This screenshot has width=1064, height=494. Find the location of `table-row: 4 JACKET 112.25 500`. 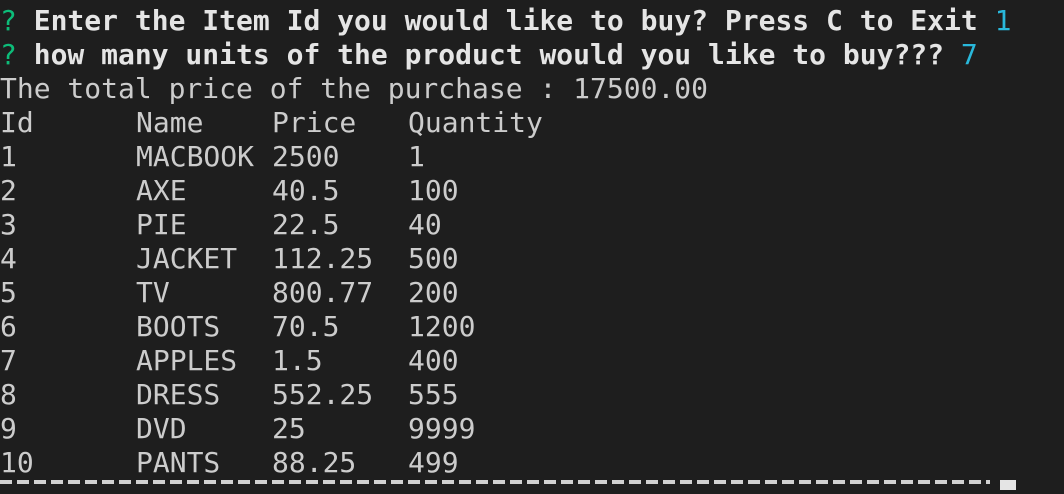

table-row: 4 JACKET 112.25 500 is located at coordinates (532, 259).